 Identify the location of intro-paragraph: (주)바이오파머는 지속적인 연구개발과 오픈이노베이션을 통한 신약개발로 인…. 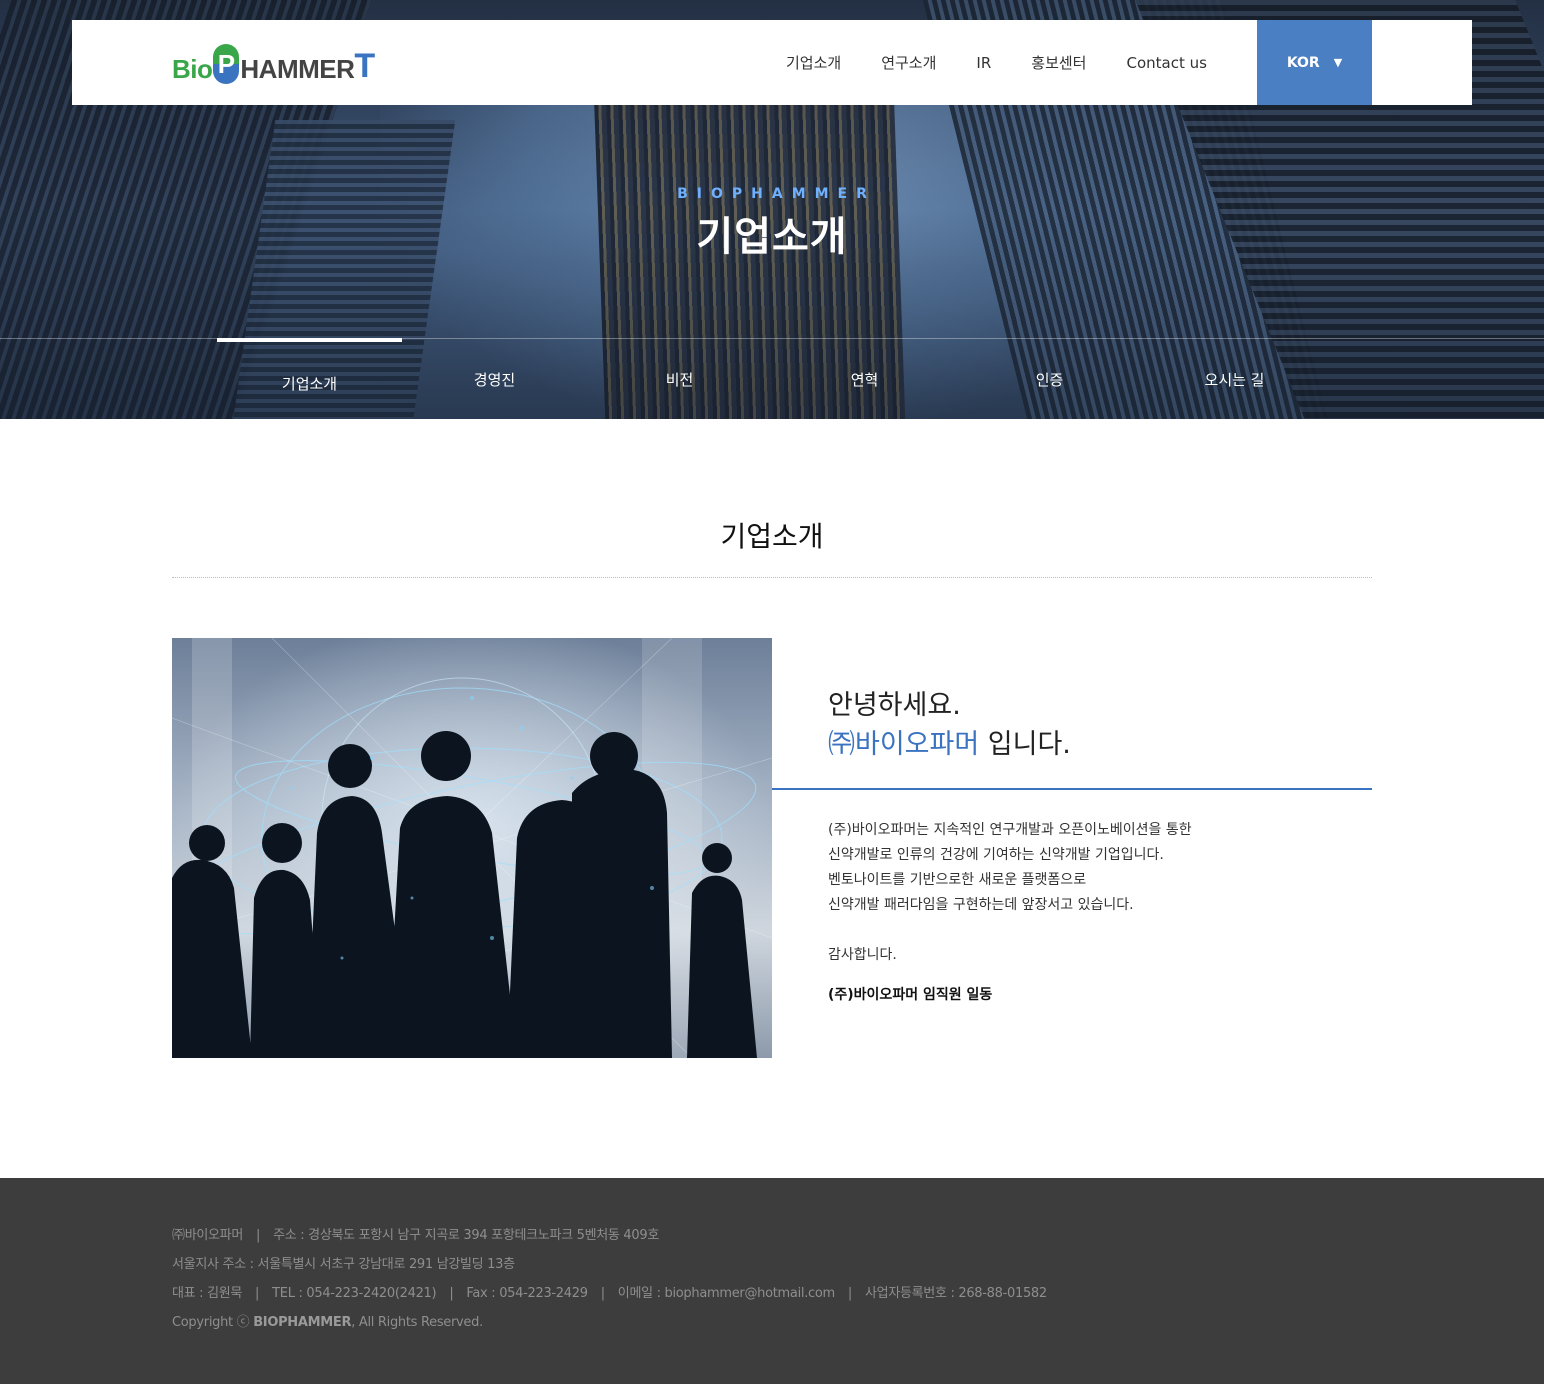
(1010, 868).